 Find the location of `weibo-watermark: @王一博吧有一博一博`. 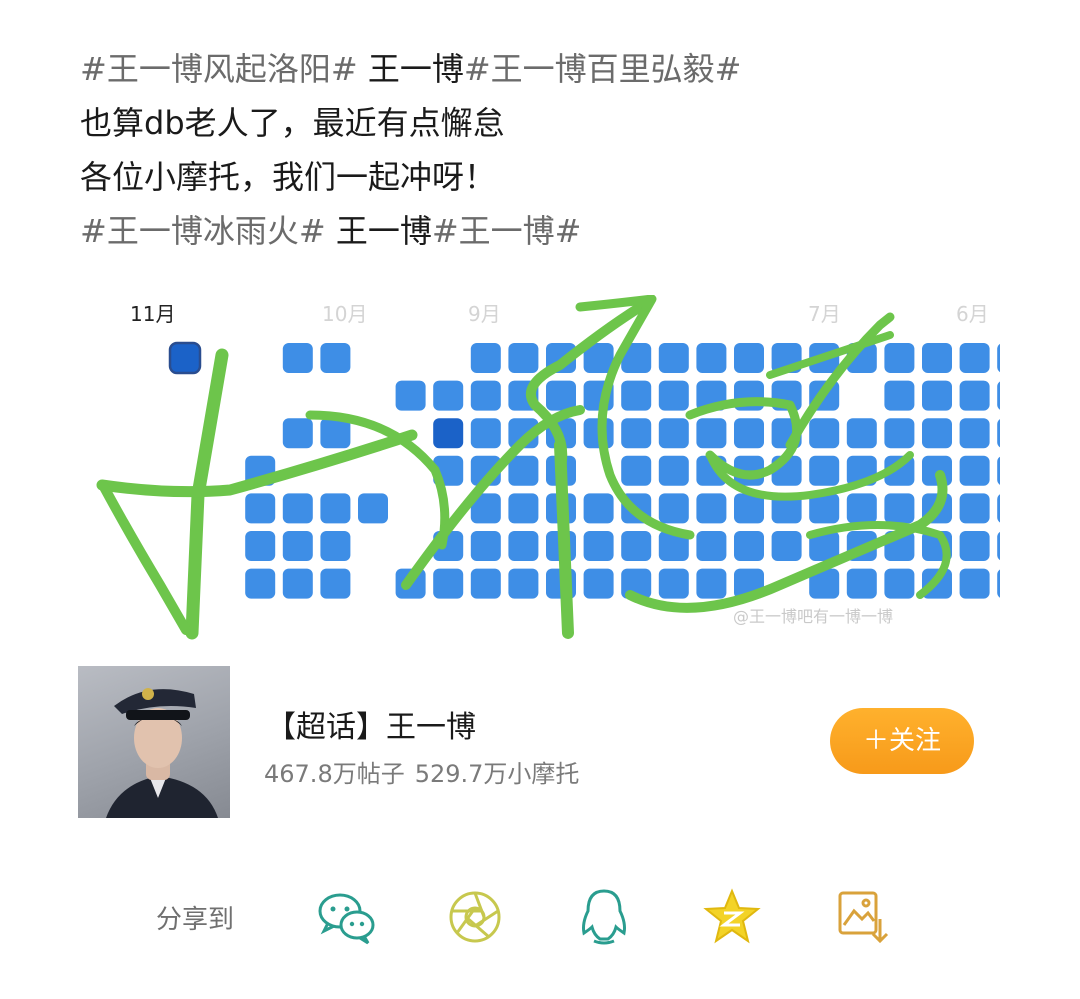

weibo-watermark: @王一博吧有一博一博 is located at coordinates (813, 616).